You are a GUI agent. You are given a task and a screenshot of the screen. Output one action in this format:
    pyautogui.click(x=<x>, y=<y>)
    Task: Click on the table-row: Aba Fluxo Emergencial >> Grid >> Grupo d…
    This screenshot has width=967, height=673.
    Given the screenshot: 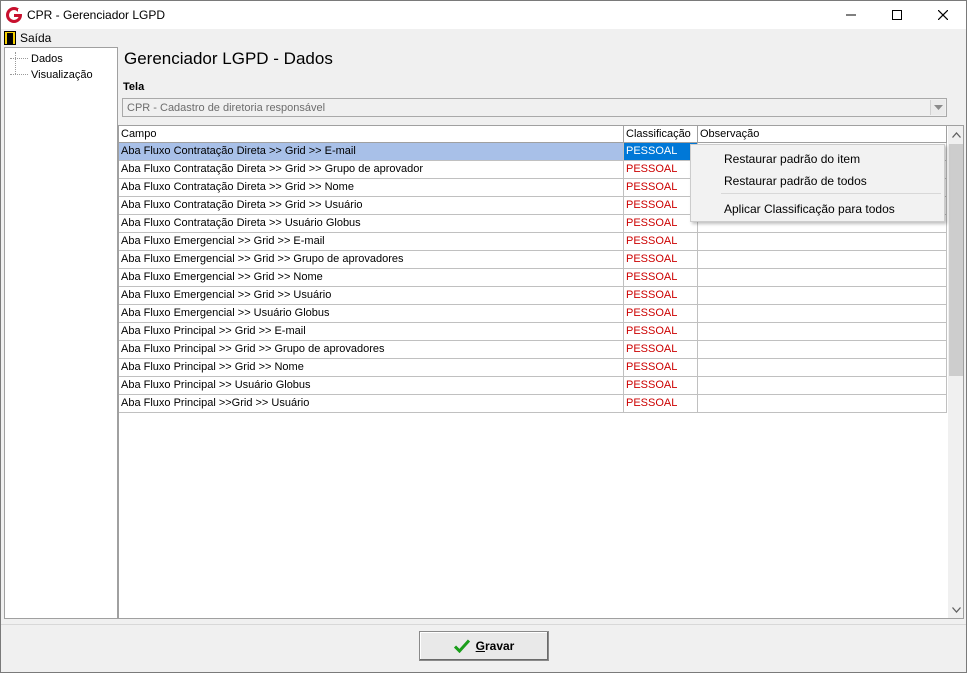 What is the action you would take?
    pyautogui.click(x=533, y=260)
    